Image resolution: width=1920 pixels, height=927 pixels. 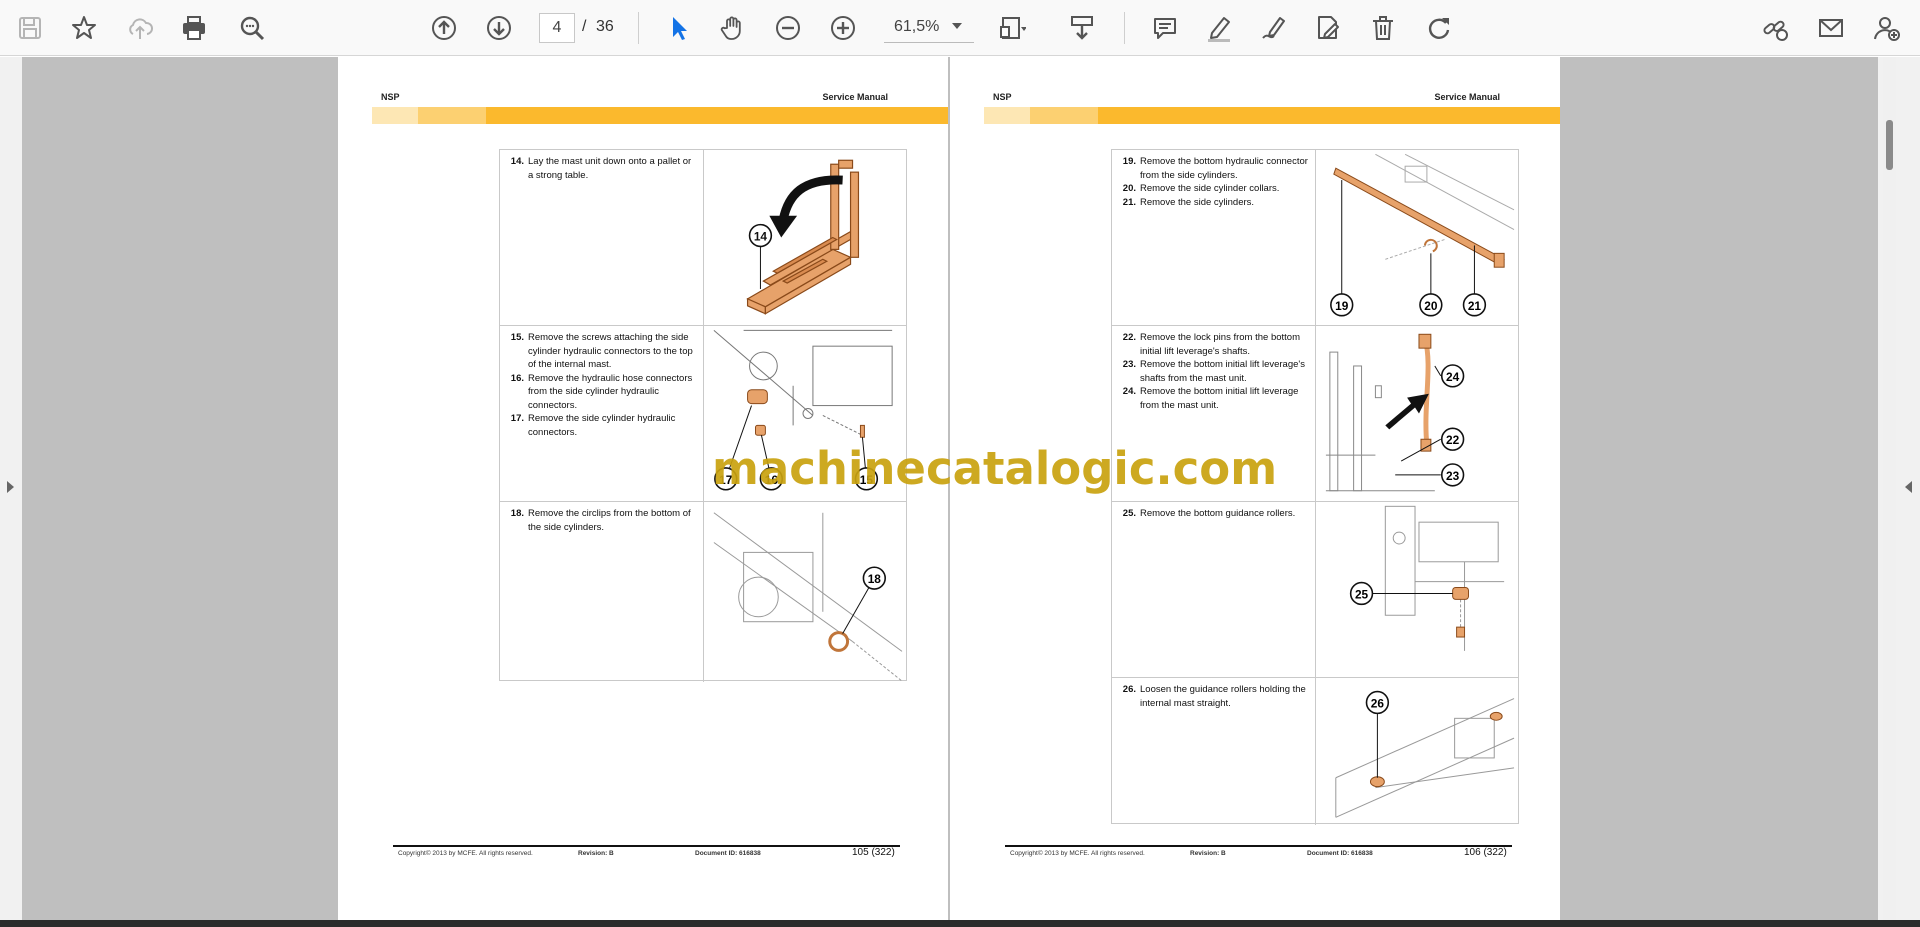 I want to click on step-illustration: 26, so click(x=1417, y=751).